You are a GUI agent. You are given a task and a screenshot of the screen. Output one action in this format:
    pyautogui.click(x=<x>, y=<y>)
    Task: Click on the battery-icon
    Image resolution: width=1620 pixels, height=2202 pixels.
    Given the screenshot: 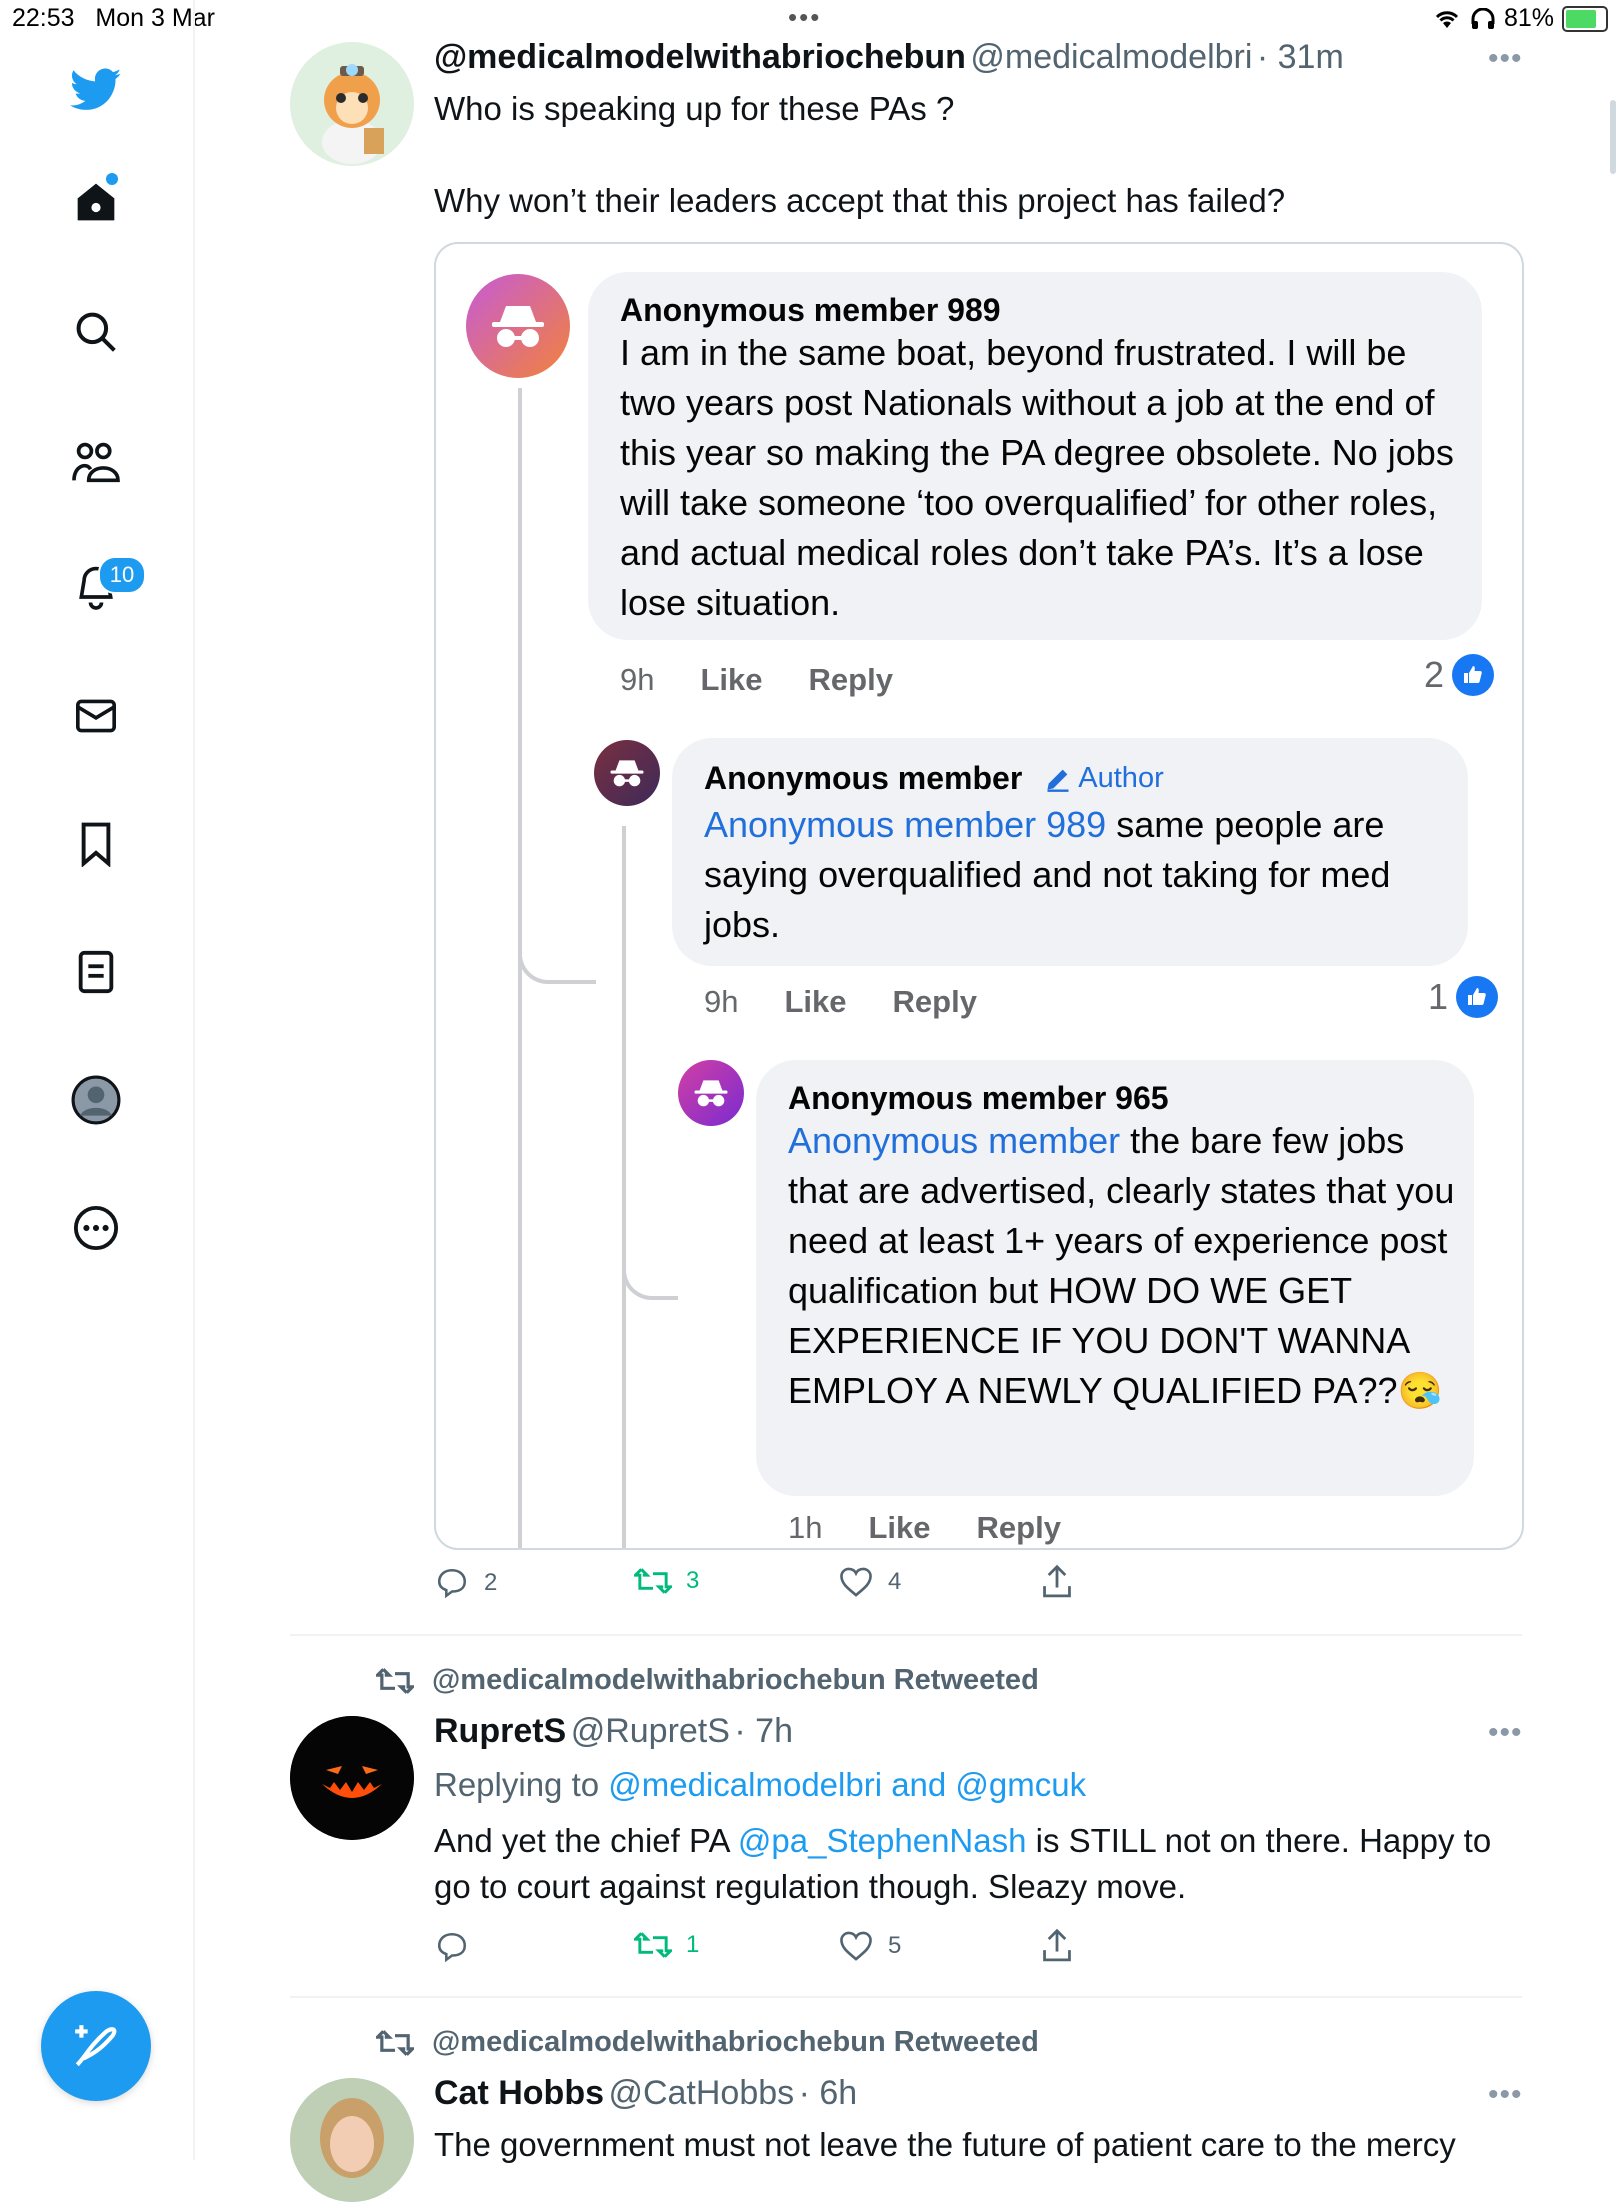 What is the action you would take?
    pyautogui.click(x=1585, y=18)
    